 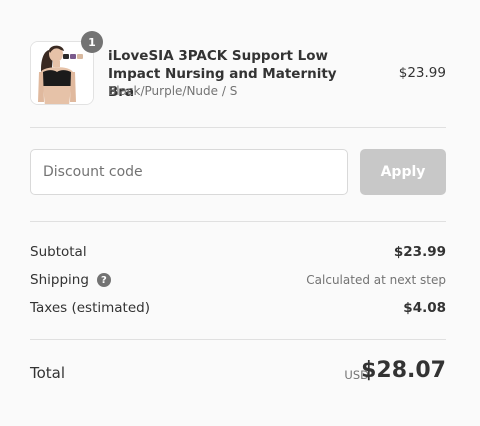 What do you see at coordinates (103, 280) in the screenshot?
I see `help-icon: ?` at bounding box center [103, 280].